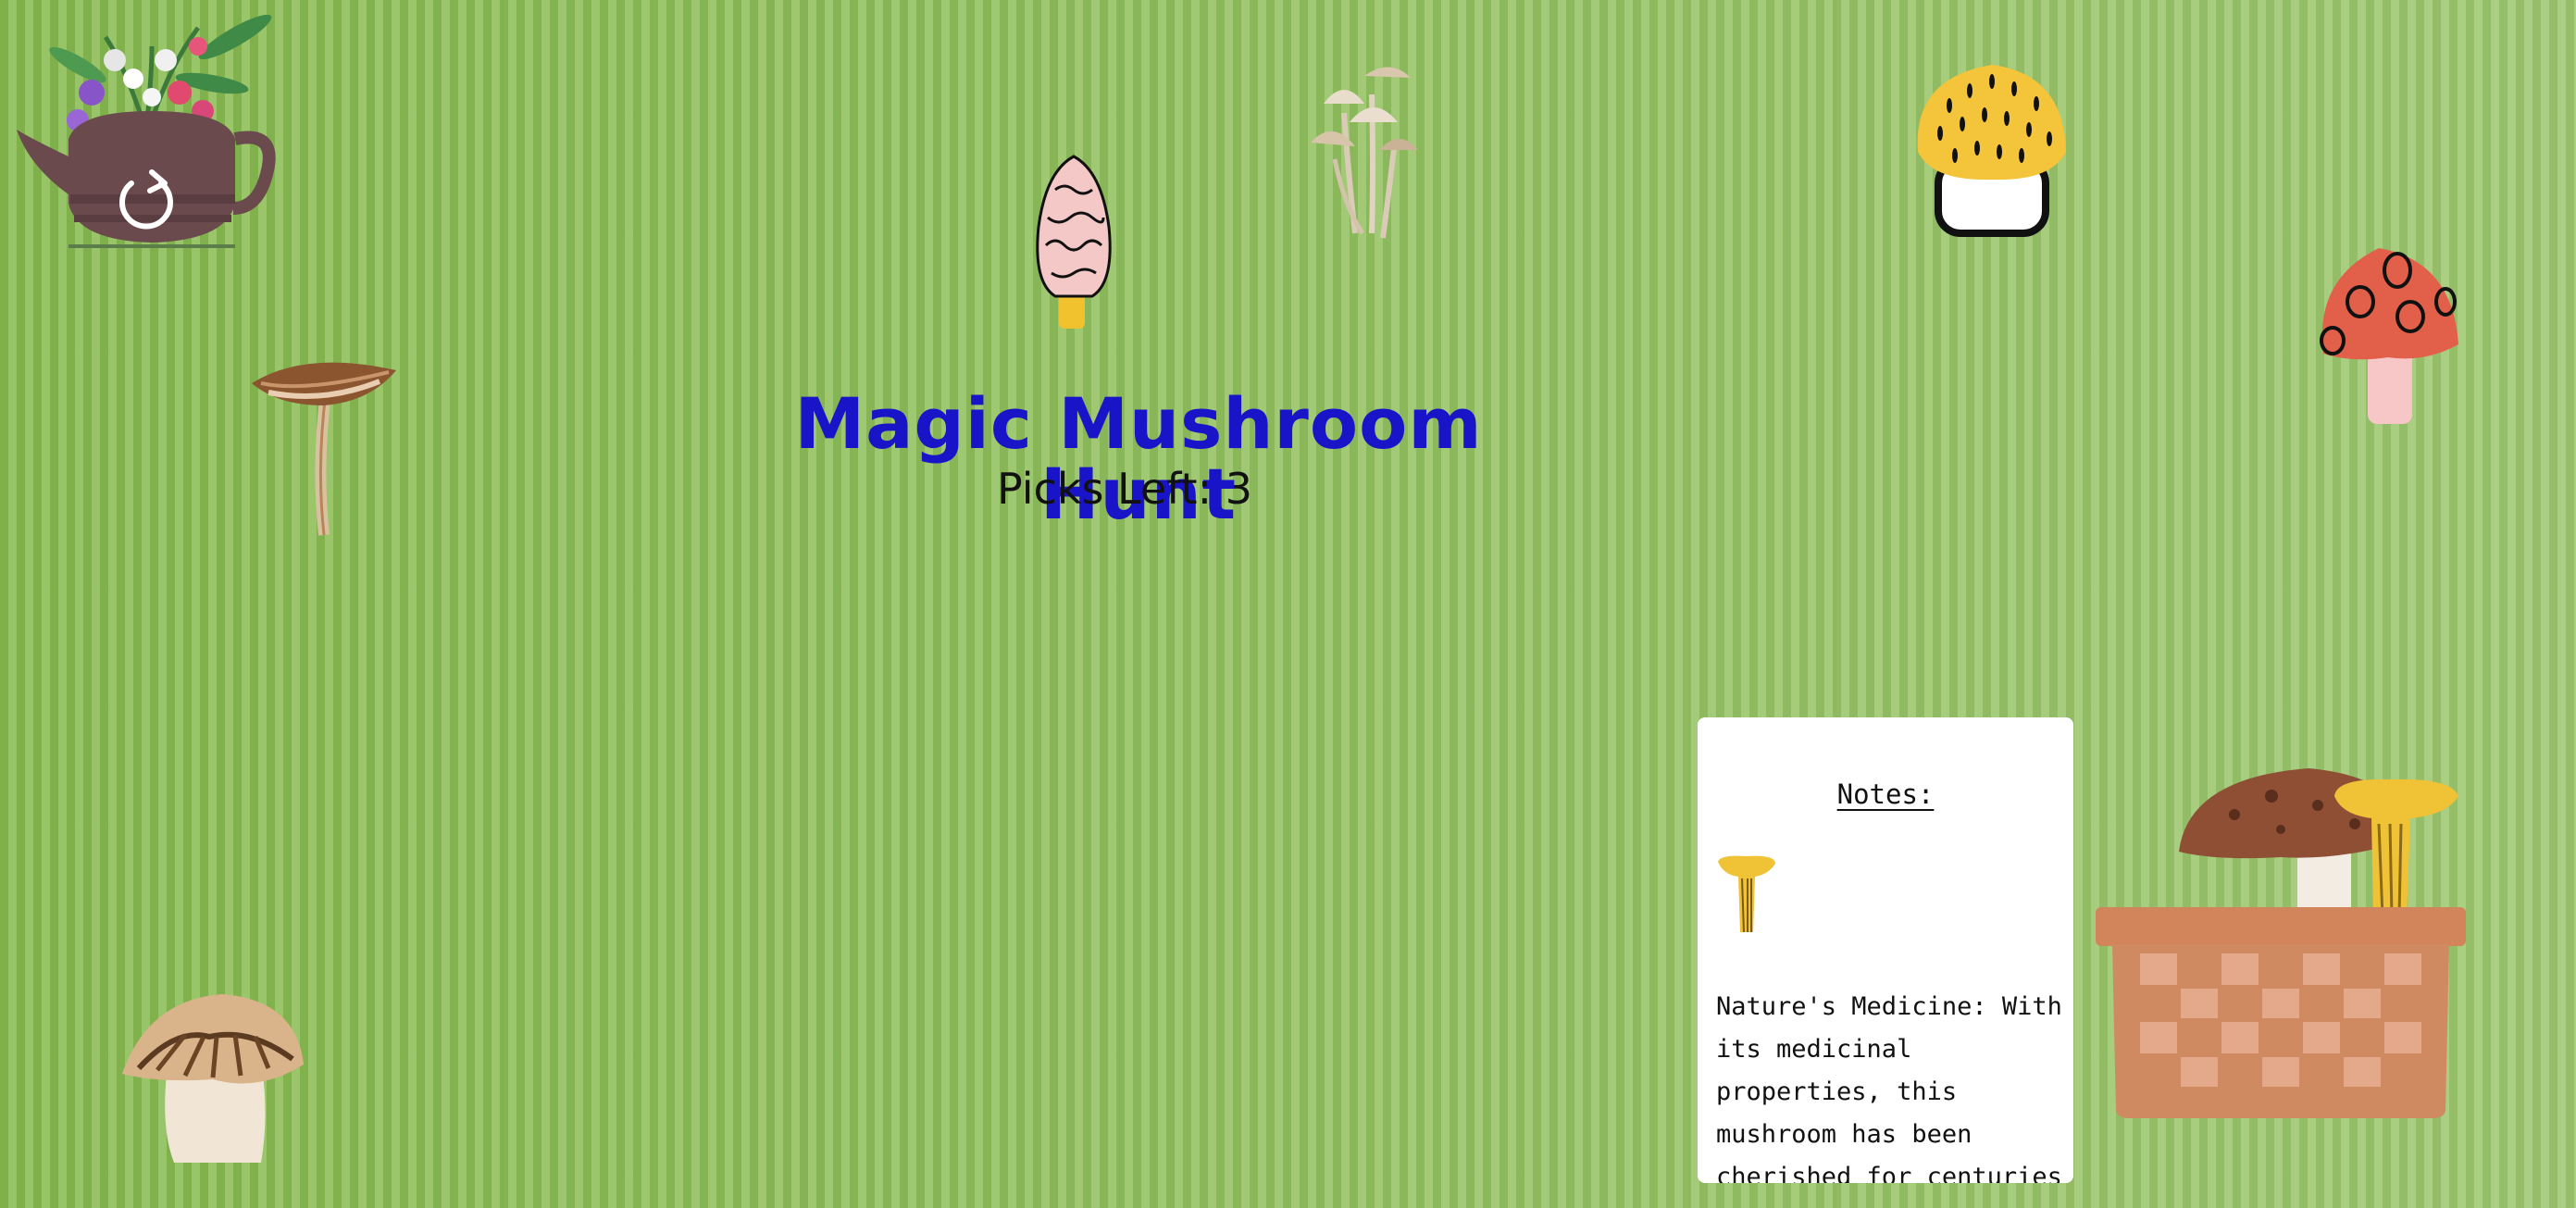 This screenshot has height=1208, width=2576. I want to click on mushroom-cluster-icon, so click(1364, 148).